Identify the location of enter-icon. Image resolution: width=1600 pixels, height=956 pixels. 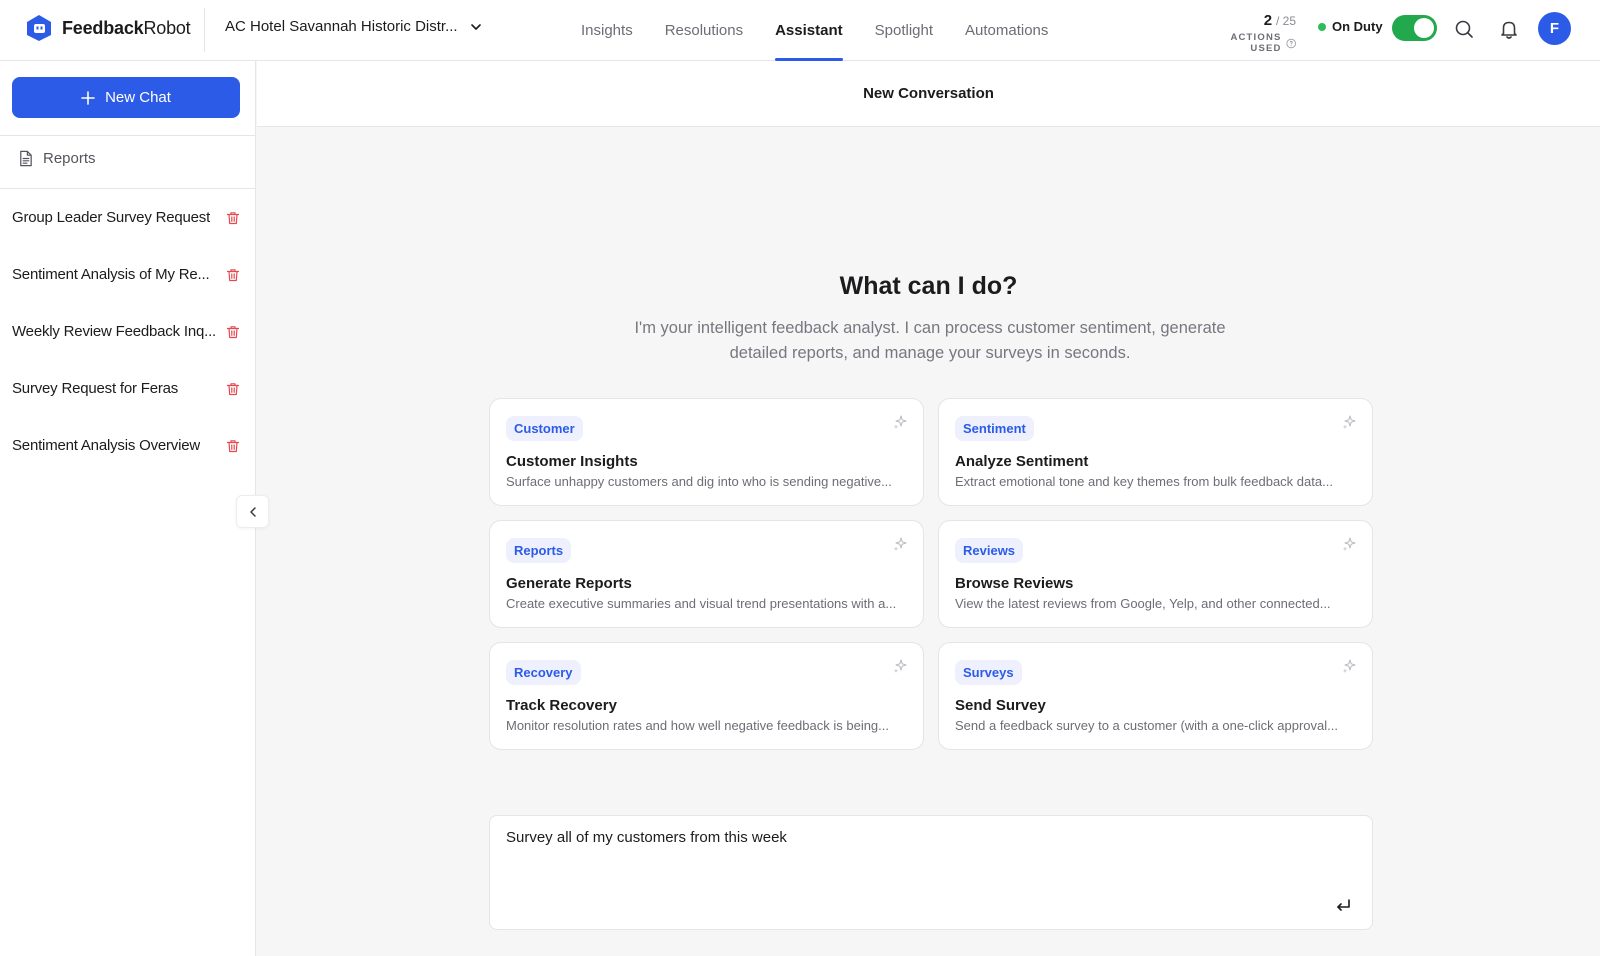
(1343, 906).